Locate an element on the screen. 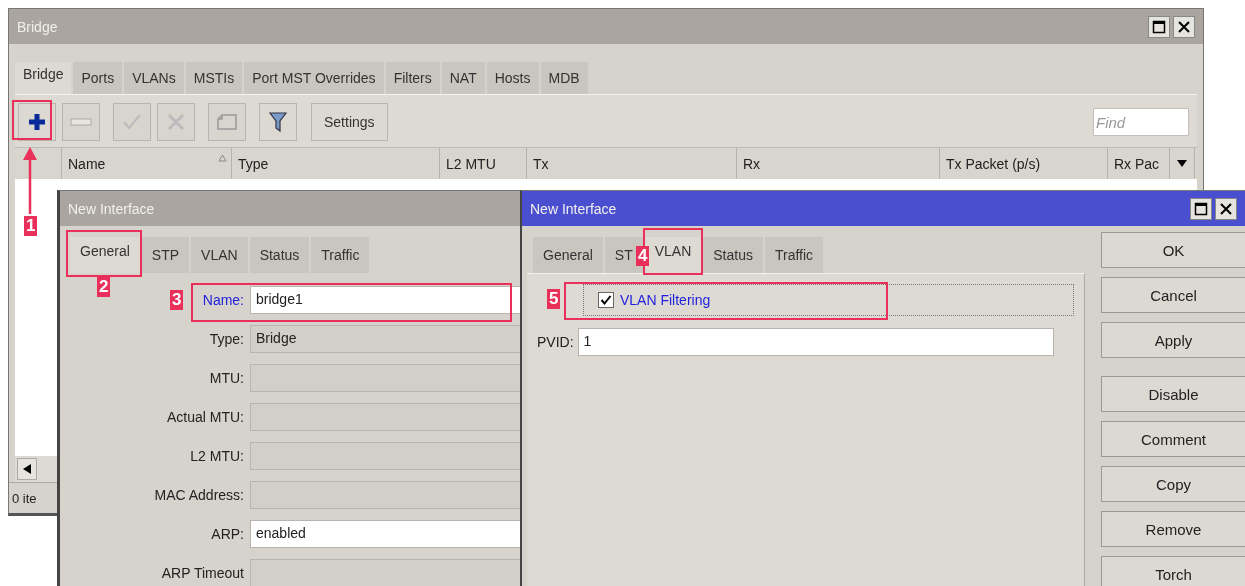  dialog-button: Cancel is located at coordinates (1173, 295).